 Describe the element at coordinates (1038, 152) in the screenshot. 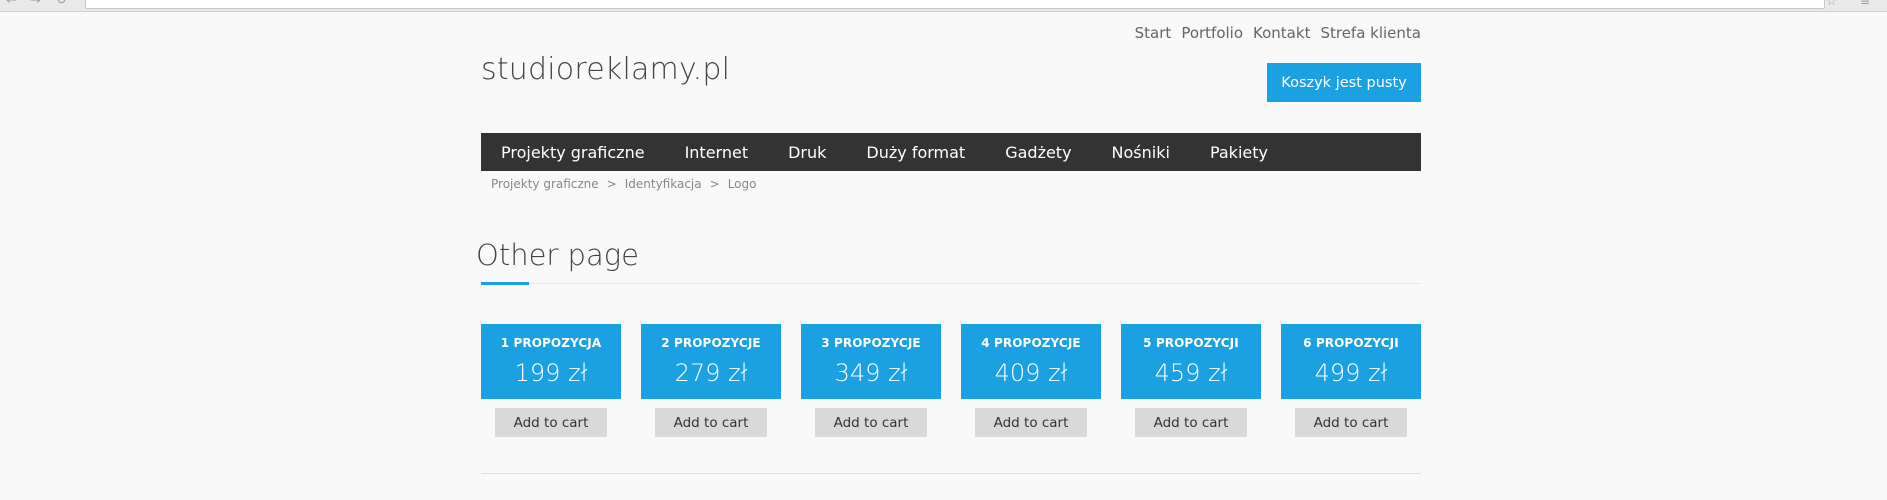

I see `nav-item-gadzety: Gadżety` at that location.